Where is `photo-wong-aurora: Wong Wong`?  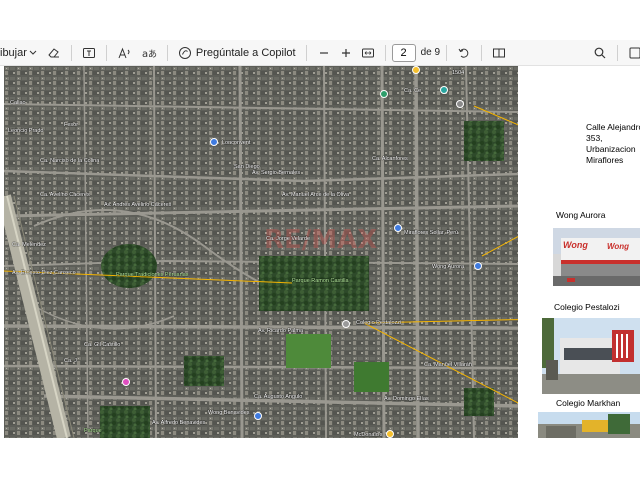
photo-wong-aurora: Wong Wong is located at coordinates (596, 257).